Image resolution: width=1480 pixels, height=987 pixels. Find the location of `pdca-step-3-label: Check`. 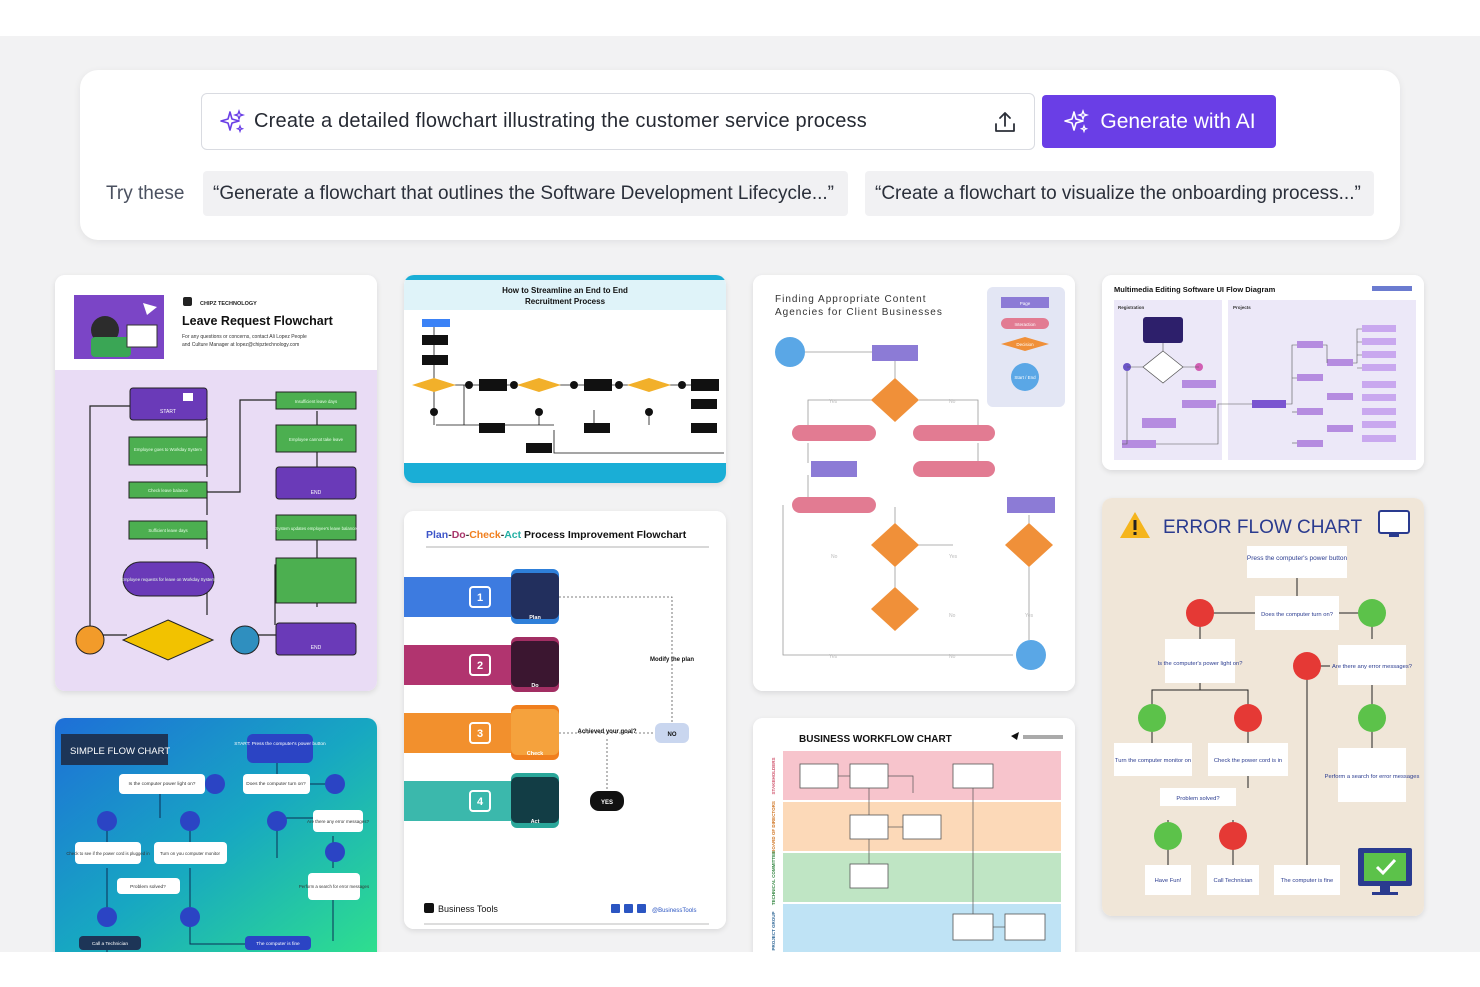

pdca-step-3-label: Check is located at coordinates (535, 754).